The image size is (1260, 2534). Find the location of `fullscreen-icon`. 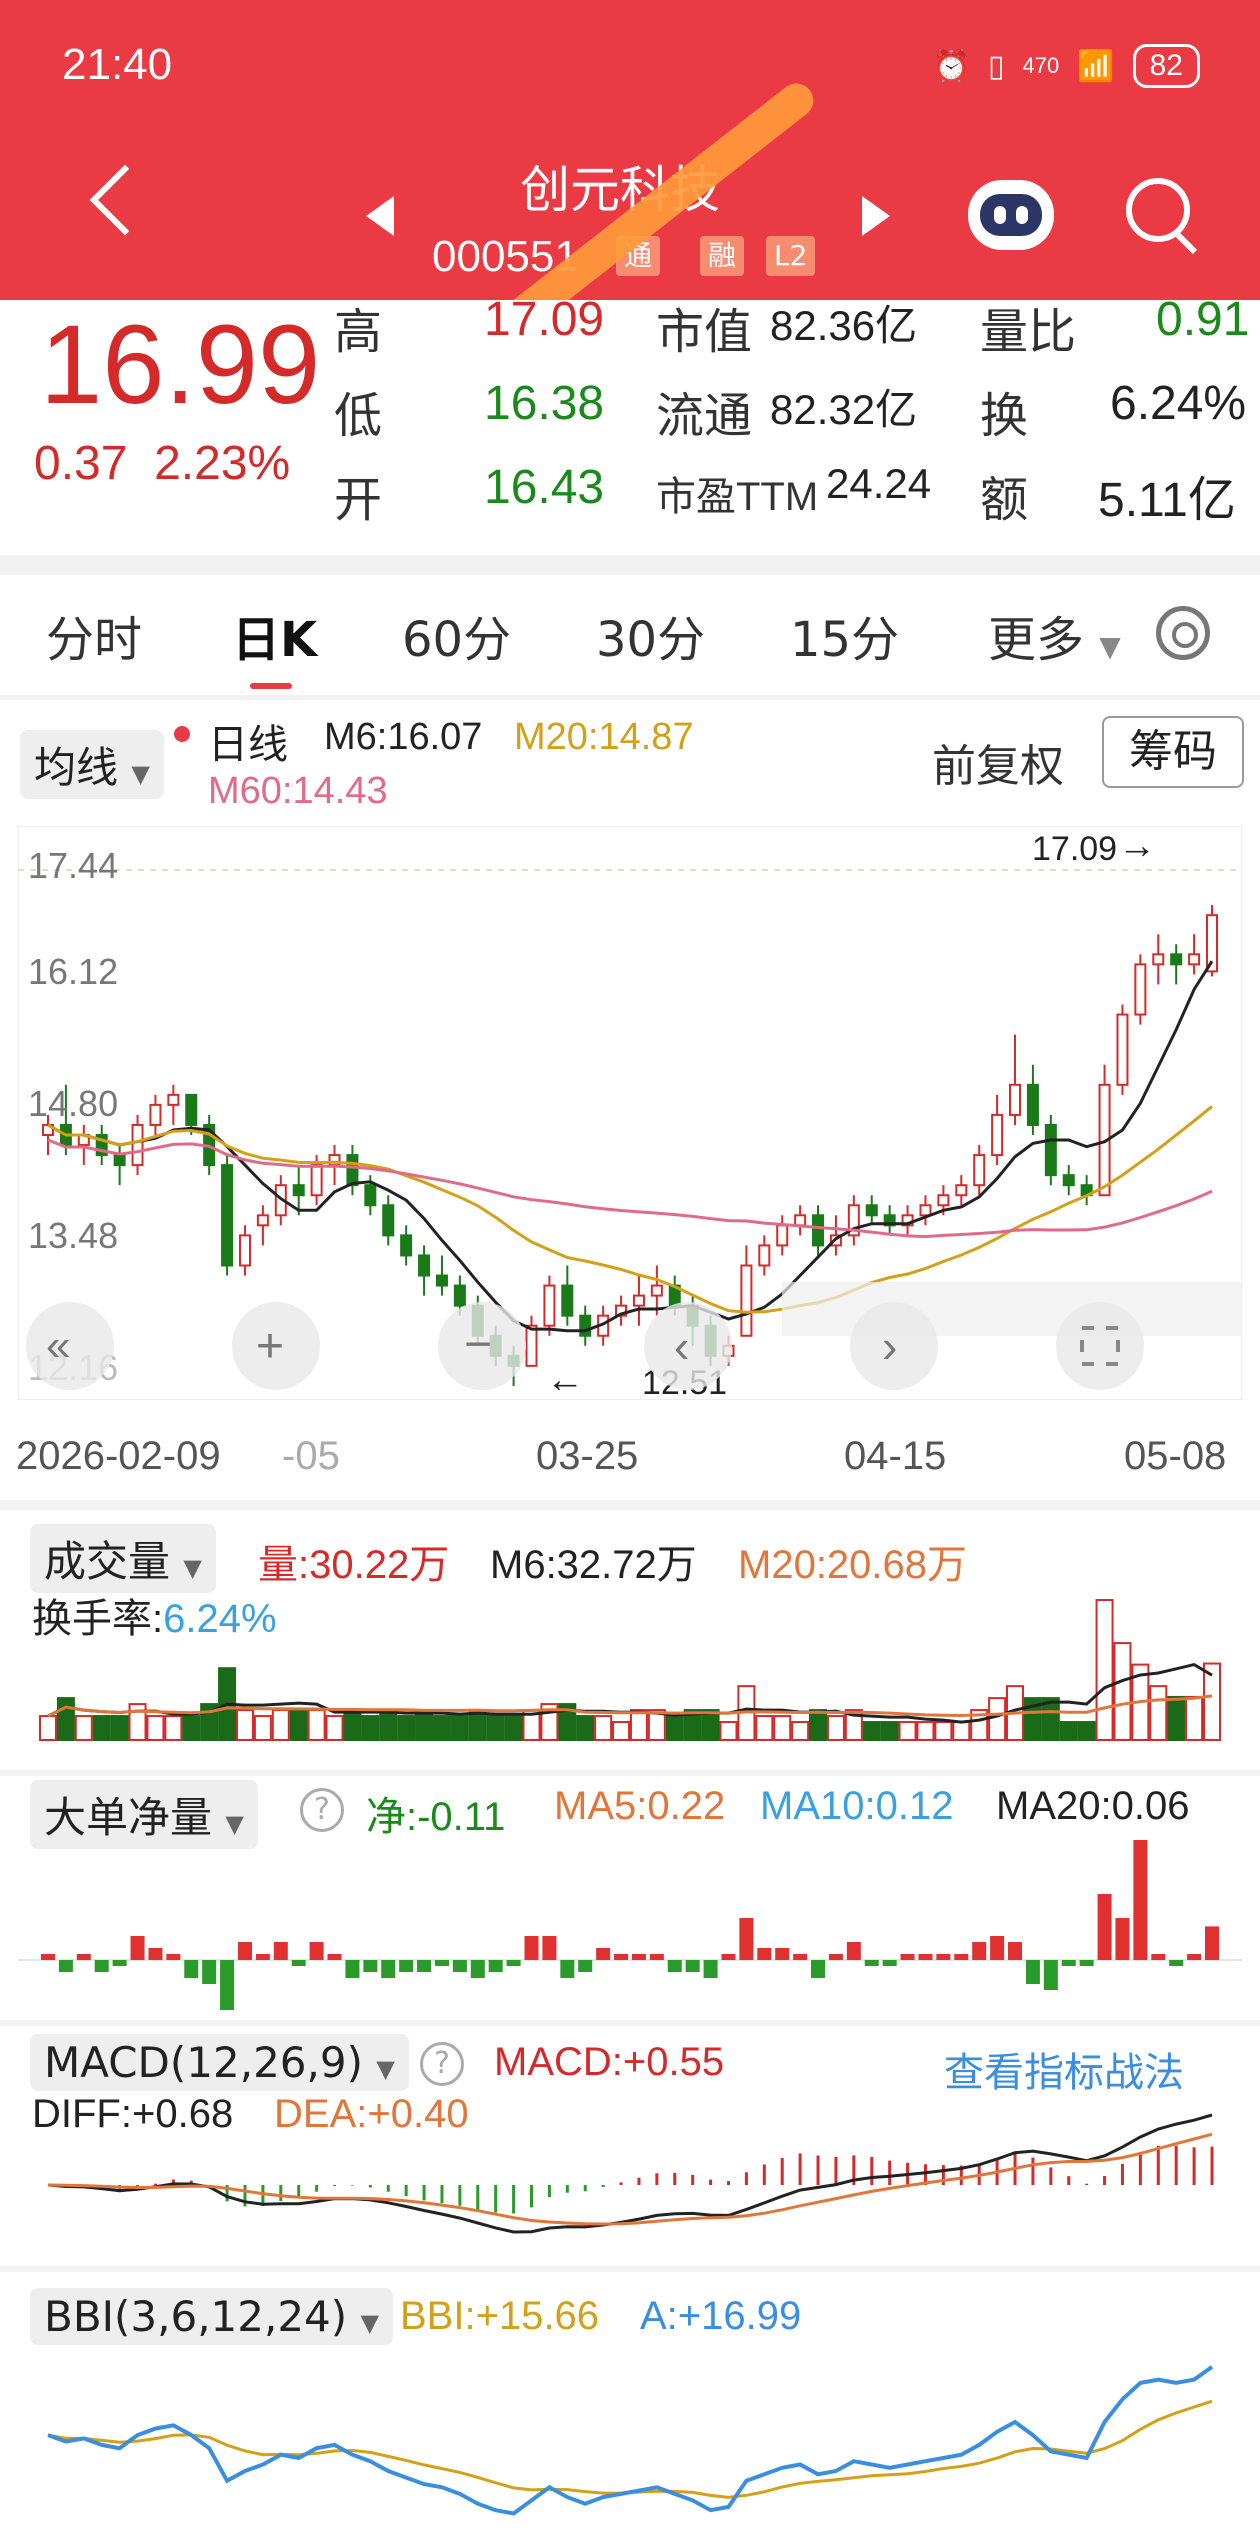

fullscreen-icon is located at coordinates (1100, 1346).